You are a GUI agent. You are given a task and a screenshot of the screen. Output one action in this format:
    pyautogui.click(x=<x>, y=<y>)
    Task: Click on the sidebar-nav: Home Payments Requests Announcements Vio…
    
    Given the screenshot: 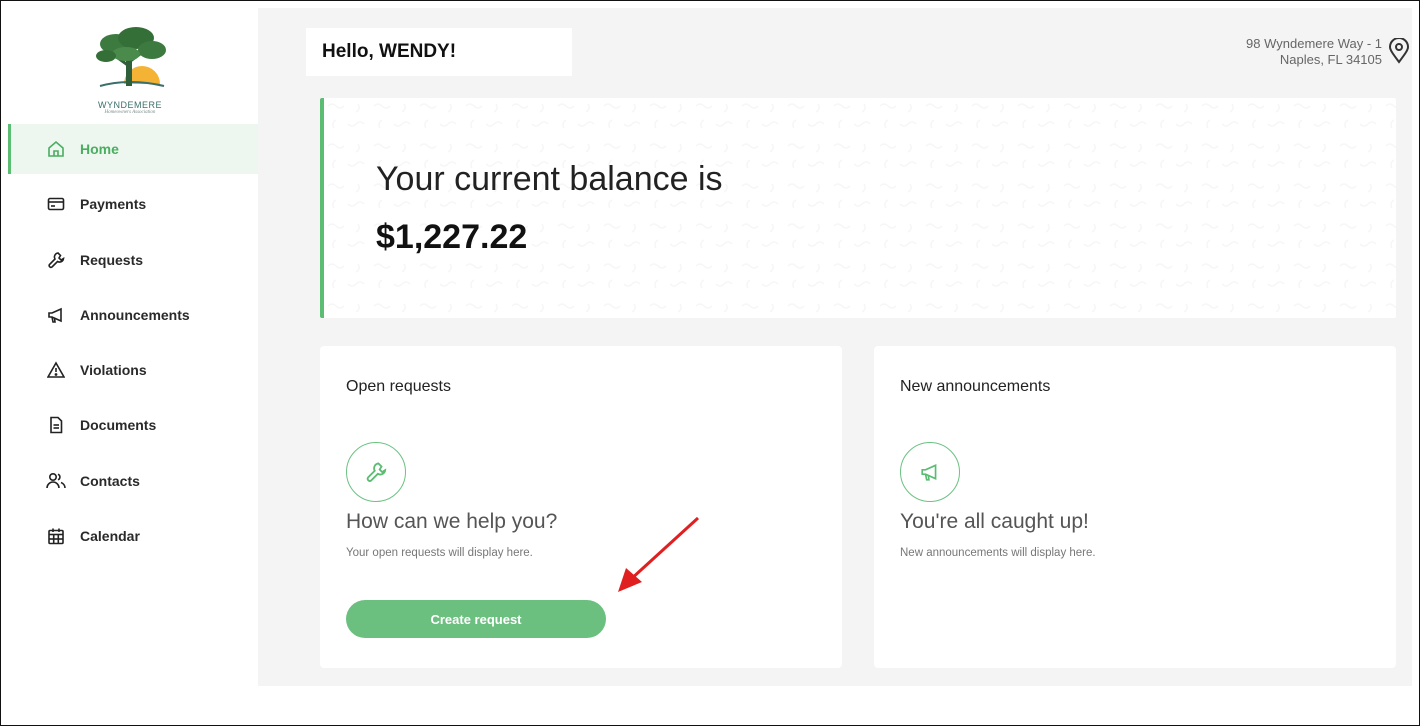 What is the action you would take?
    pyautogui.click(x=133, y=345)
    